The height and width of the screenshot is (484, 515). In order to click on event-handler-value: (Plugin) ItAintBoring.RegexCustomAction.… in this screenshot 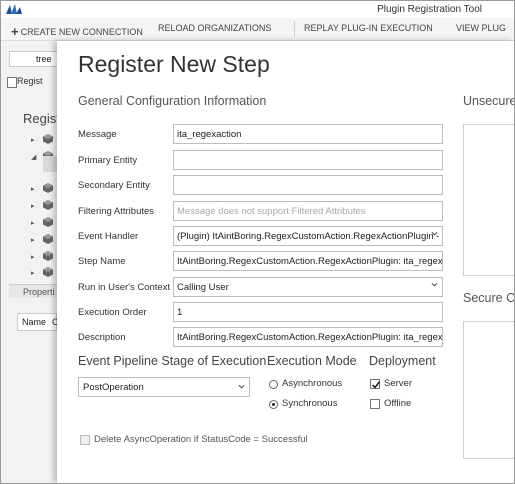, I will do `click(308, 236)`.